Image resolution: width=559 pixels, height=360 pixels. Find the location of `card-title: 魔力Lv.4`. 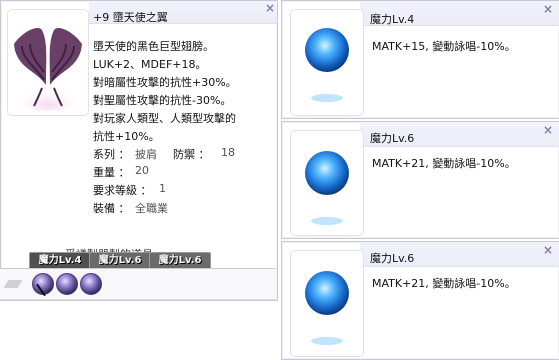

card-title: 魔力Lv.4 is located at coordinates (392, 19).